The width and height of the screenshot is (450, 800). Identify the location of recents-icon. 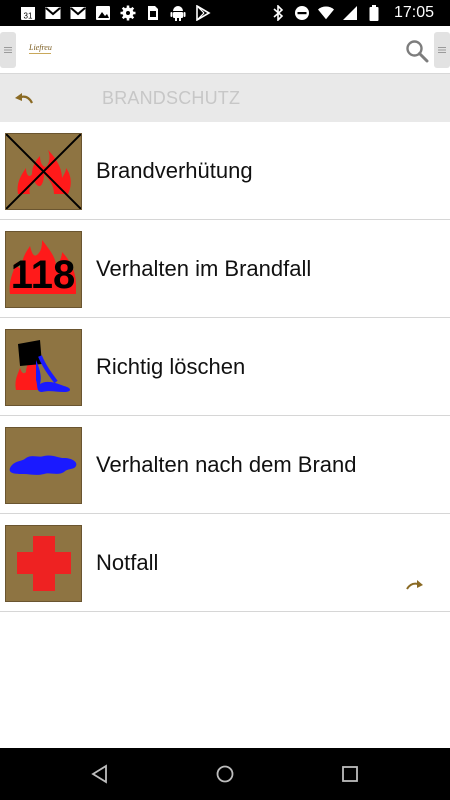
(350, 774).